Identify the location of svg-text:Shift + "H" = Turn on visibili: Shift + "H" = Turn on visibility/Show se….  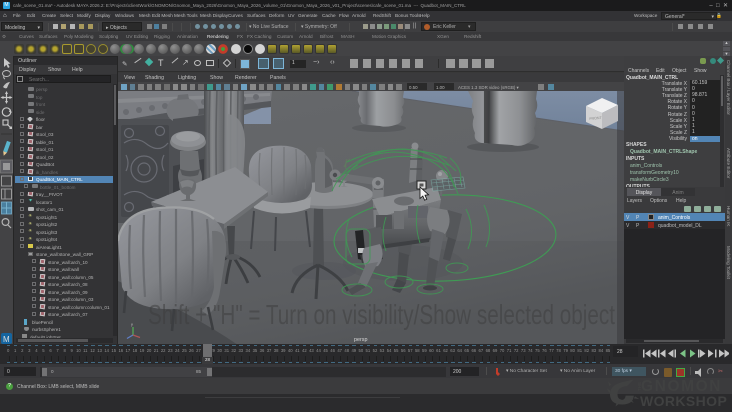
(381, 314).